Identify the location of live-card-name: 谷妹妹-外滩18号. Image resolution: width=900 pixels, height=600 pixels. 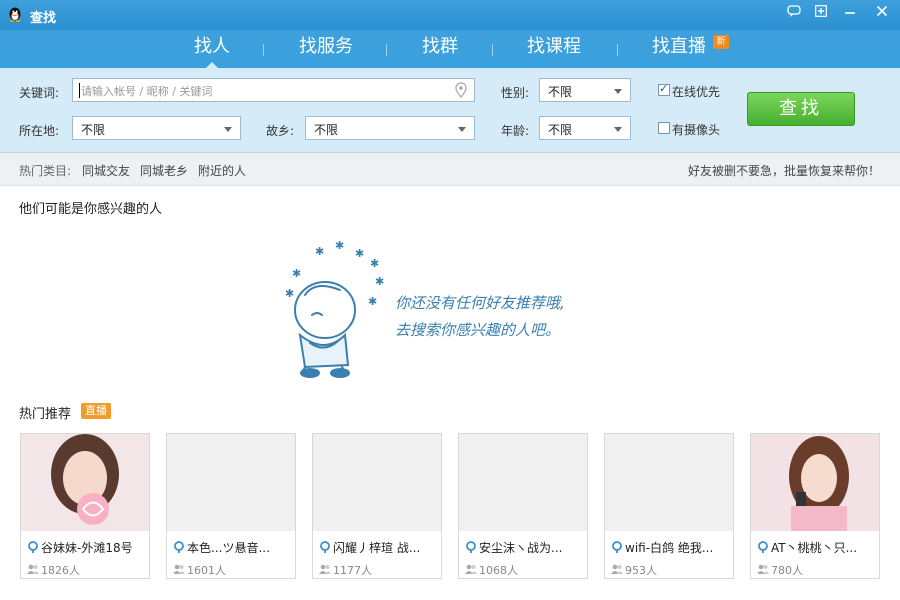
(87, 547).